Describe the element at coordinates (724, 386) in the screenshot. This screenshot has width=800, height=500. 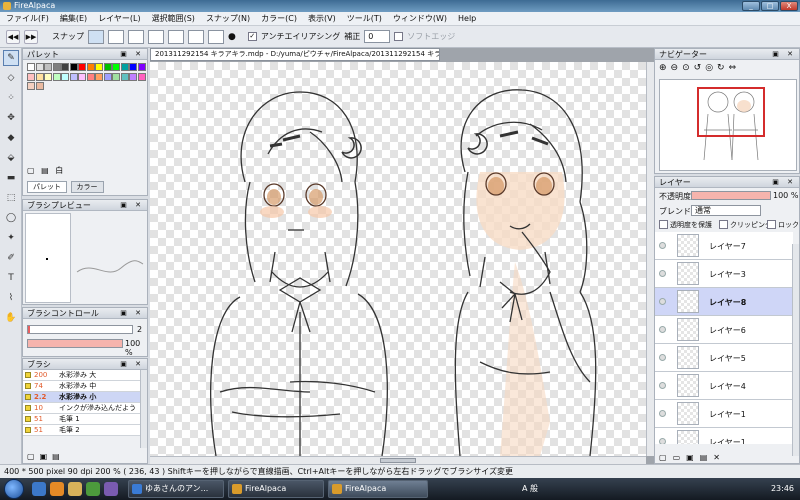
I see `layer-item: レイヤー4` at that location.